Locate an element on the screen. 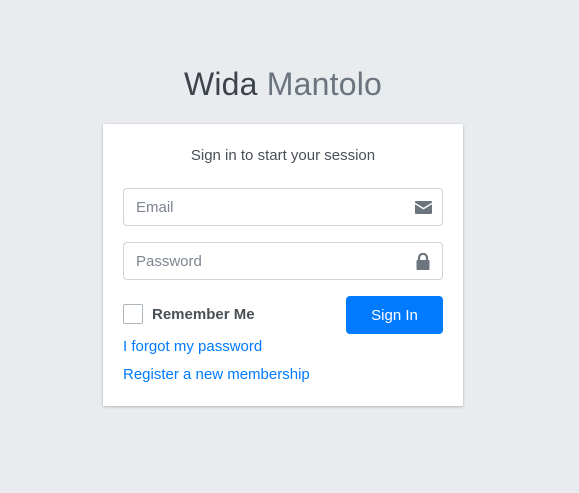  remember-me: Remember Me is located at coordinates (189, 314).